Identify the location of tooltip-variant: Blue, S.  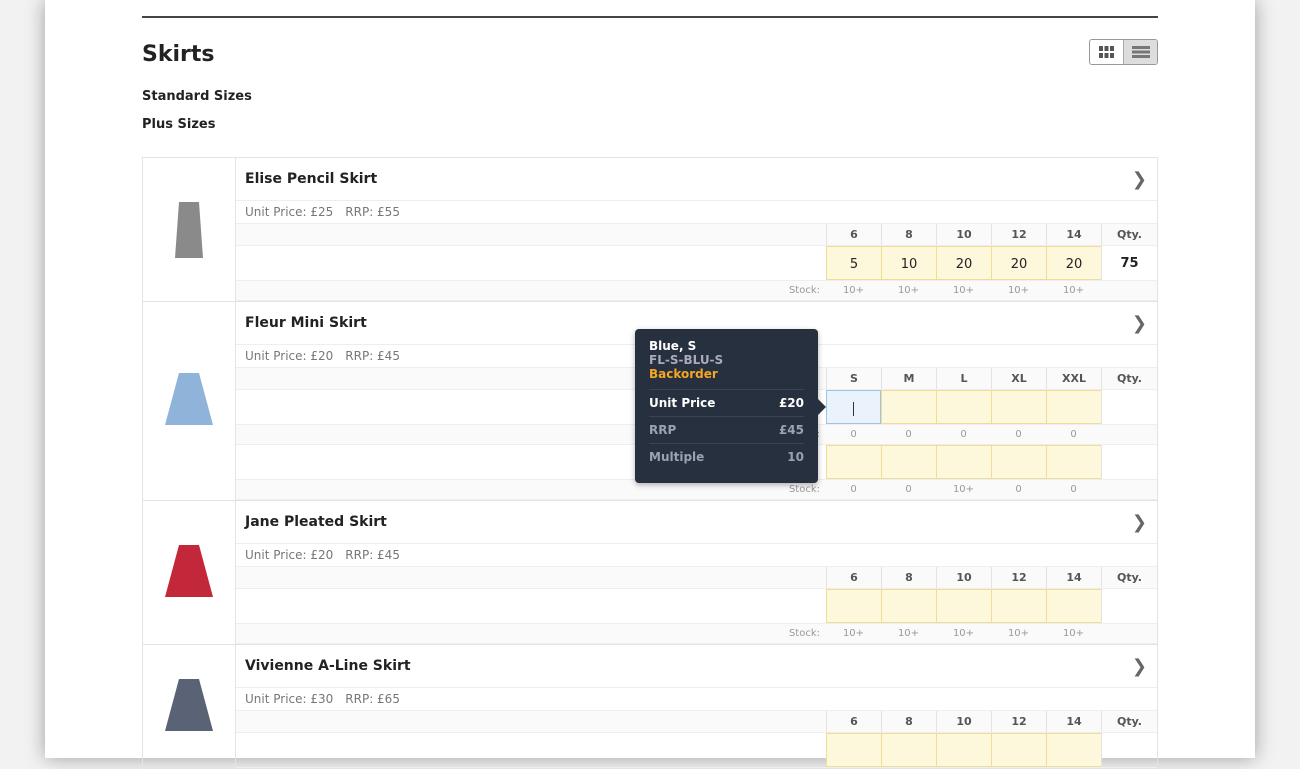
(673, 346).